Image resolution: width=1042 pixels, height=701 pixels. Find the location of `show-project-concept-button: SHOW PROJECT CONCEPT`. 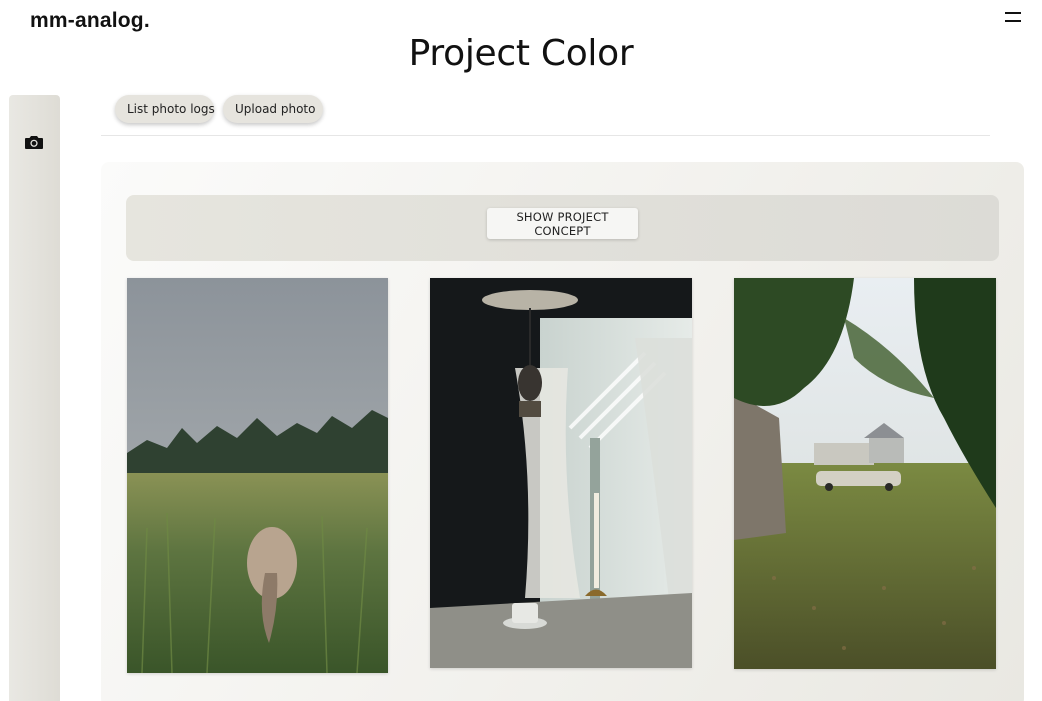

show-project-concept-button: SHOW PROJECT CONCEPT is located at coordinates (562, 223).